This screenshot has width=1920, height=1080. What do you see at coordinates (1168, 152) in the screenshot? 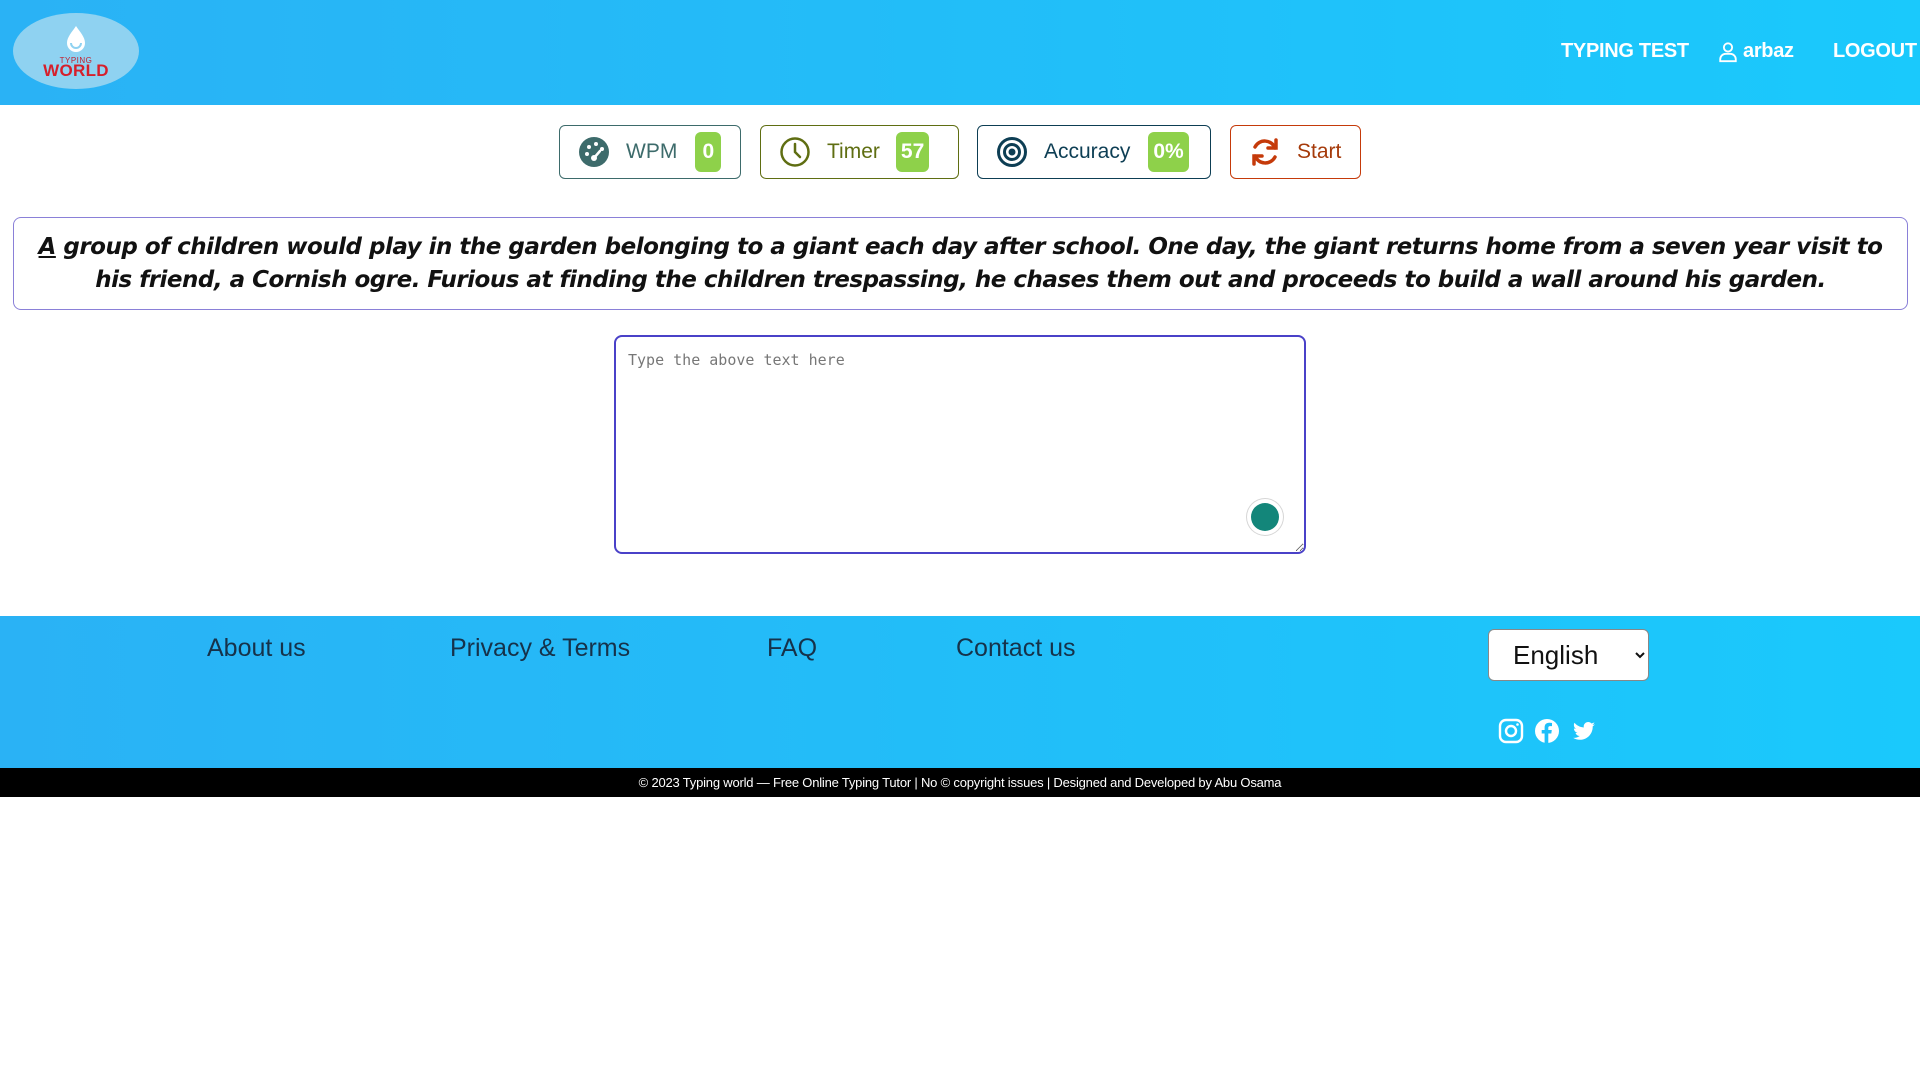
I see `accuracy-value: 0%` at bounding box center [1168, 152].